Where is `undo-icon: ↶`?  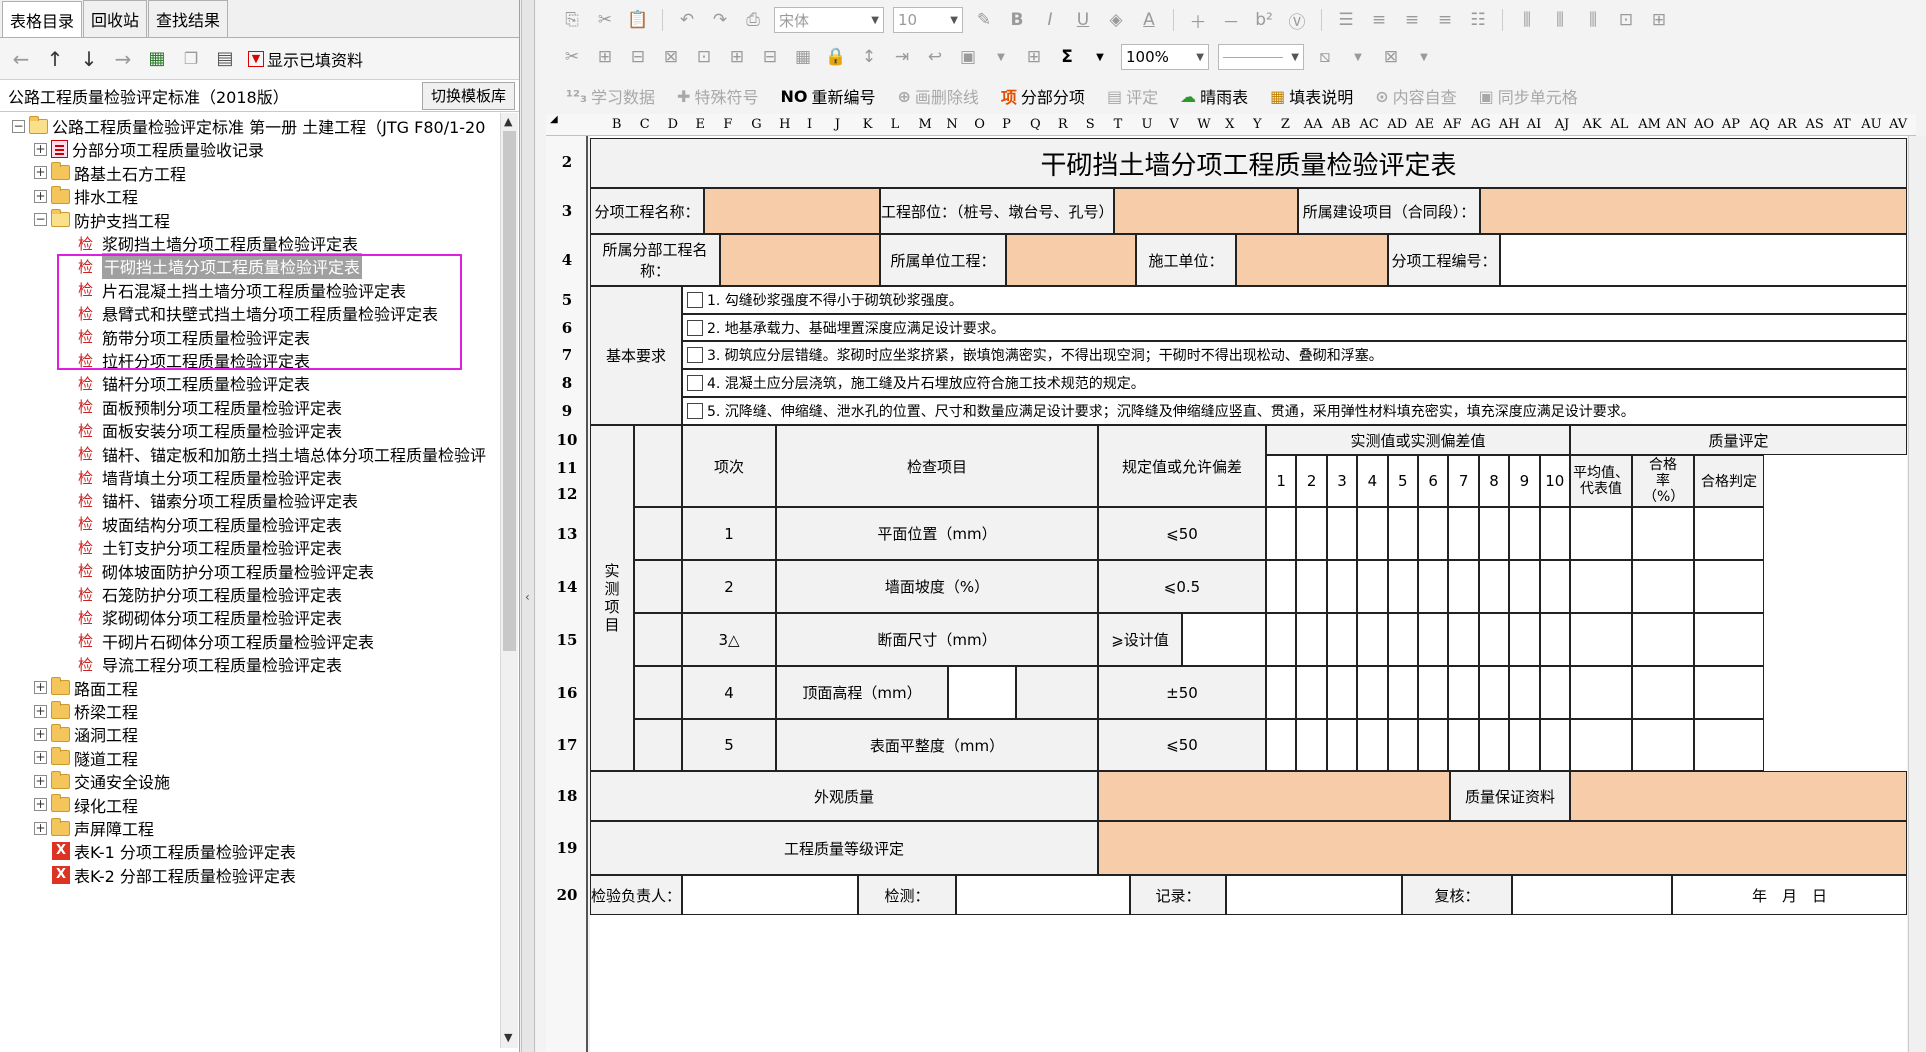
undo-icon: ↶ is located at coordinates (687, 20).